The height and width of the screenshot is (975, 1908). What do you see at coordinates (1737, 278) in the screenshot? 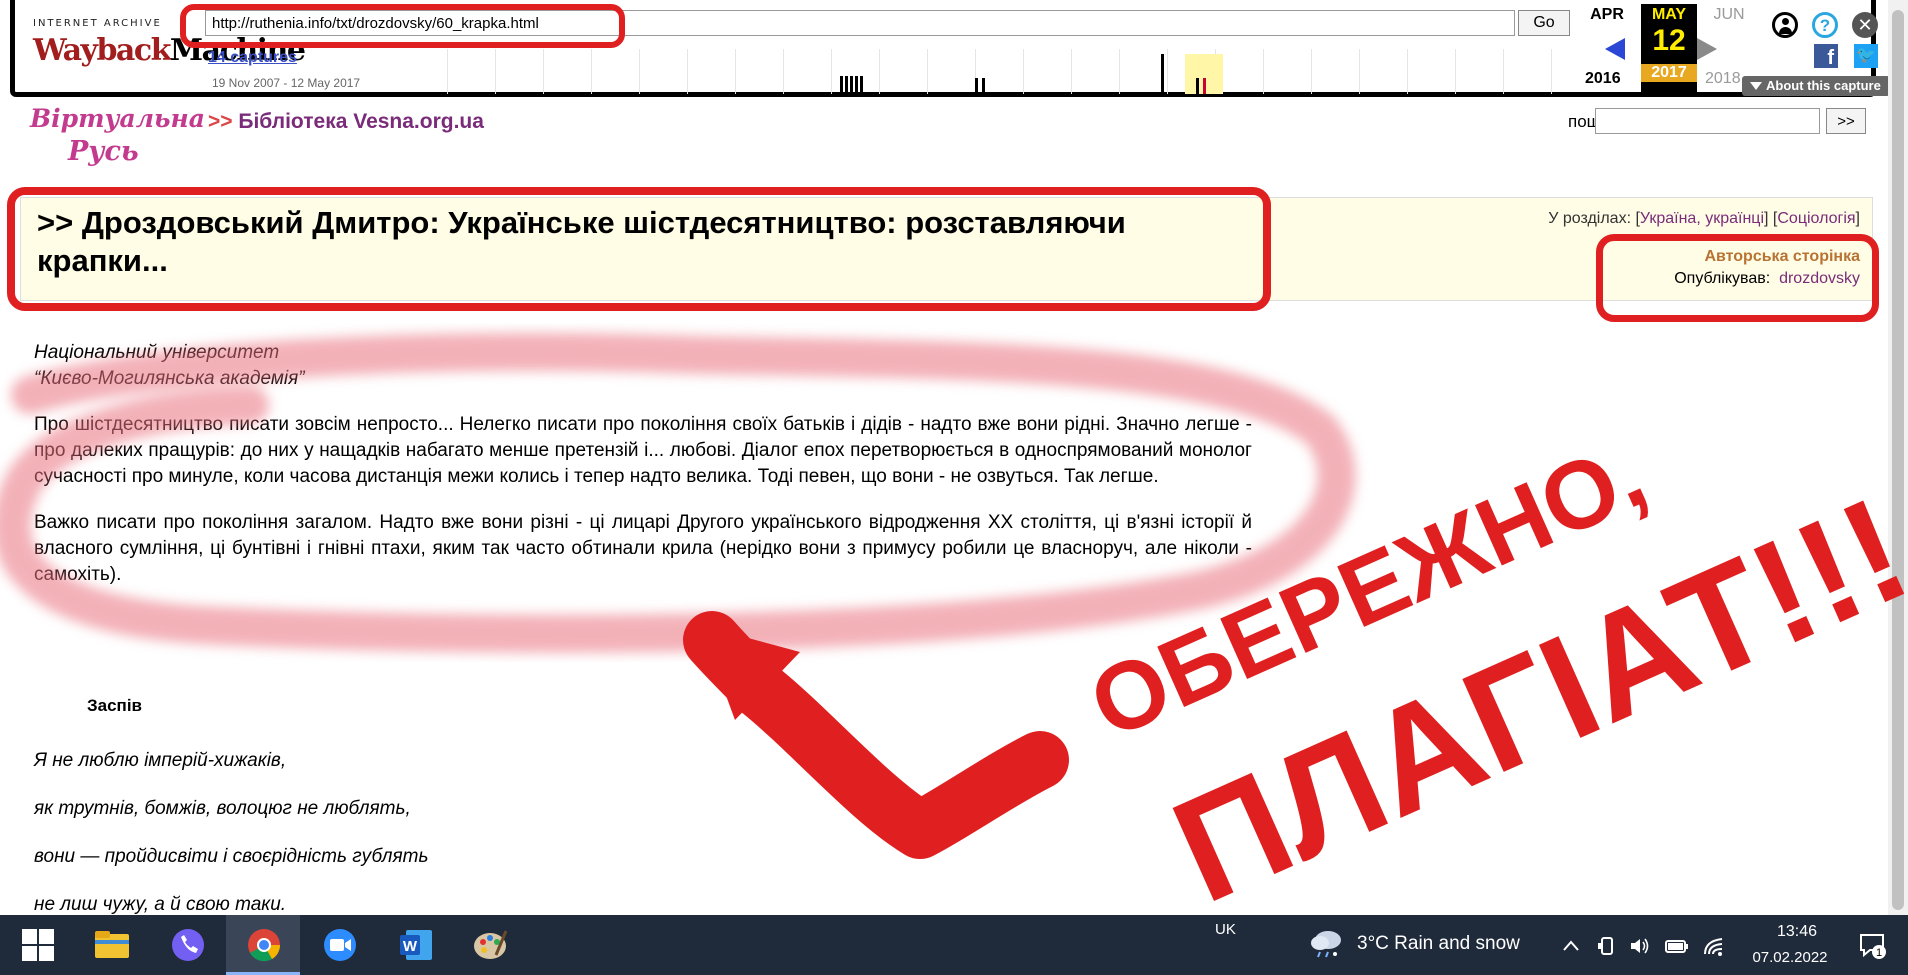
I see `annotation-outline-author` at bounding box center [1737, 278].